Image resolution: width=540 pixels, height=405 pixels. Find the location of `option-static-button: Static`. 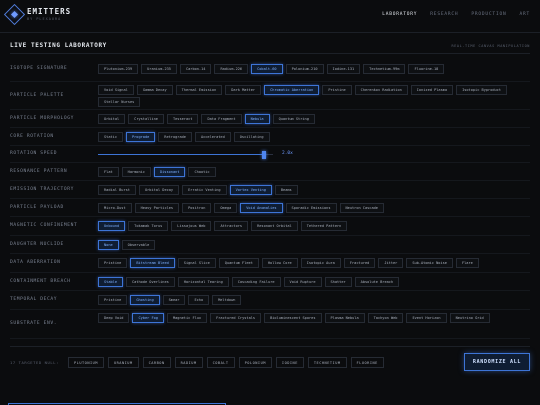

option-static-button: Static is located at coordinates (110, 136).